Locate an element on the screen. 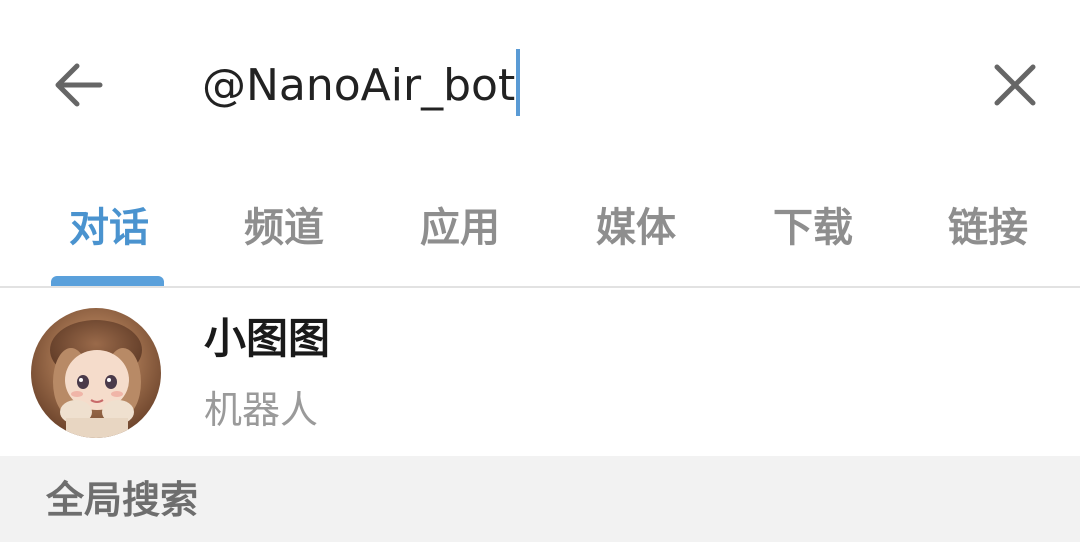  search-input: @NanoAir_bot is located at coordinates (358, 87).